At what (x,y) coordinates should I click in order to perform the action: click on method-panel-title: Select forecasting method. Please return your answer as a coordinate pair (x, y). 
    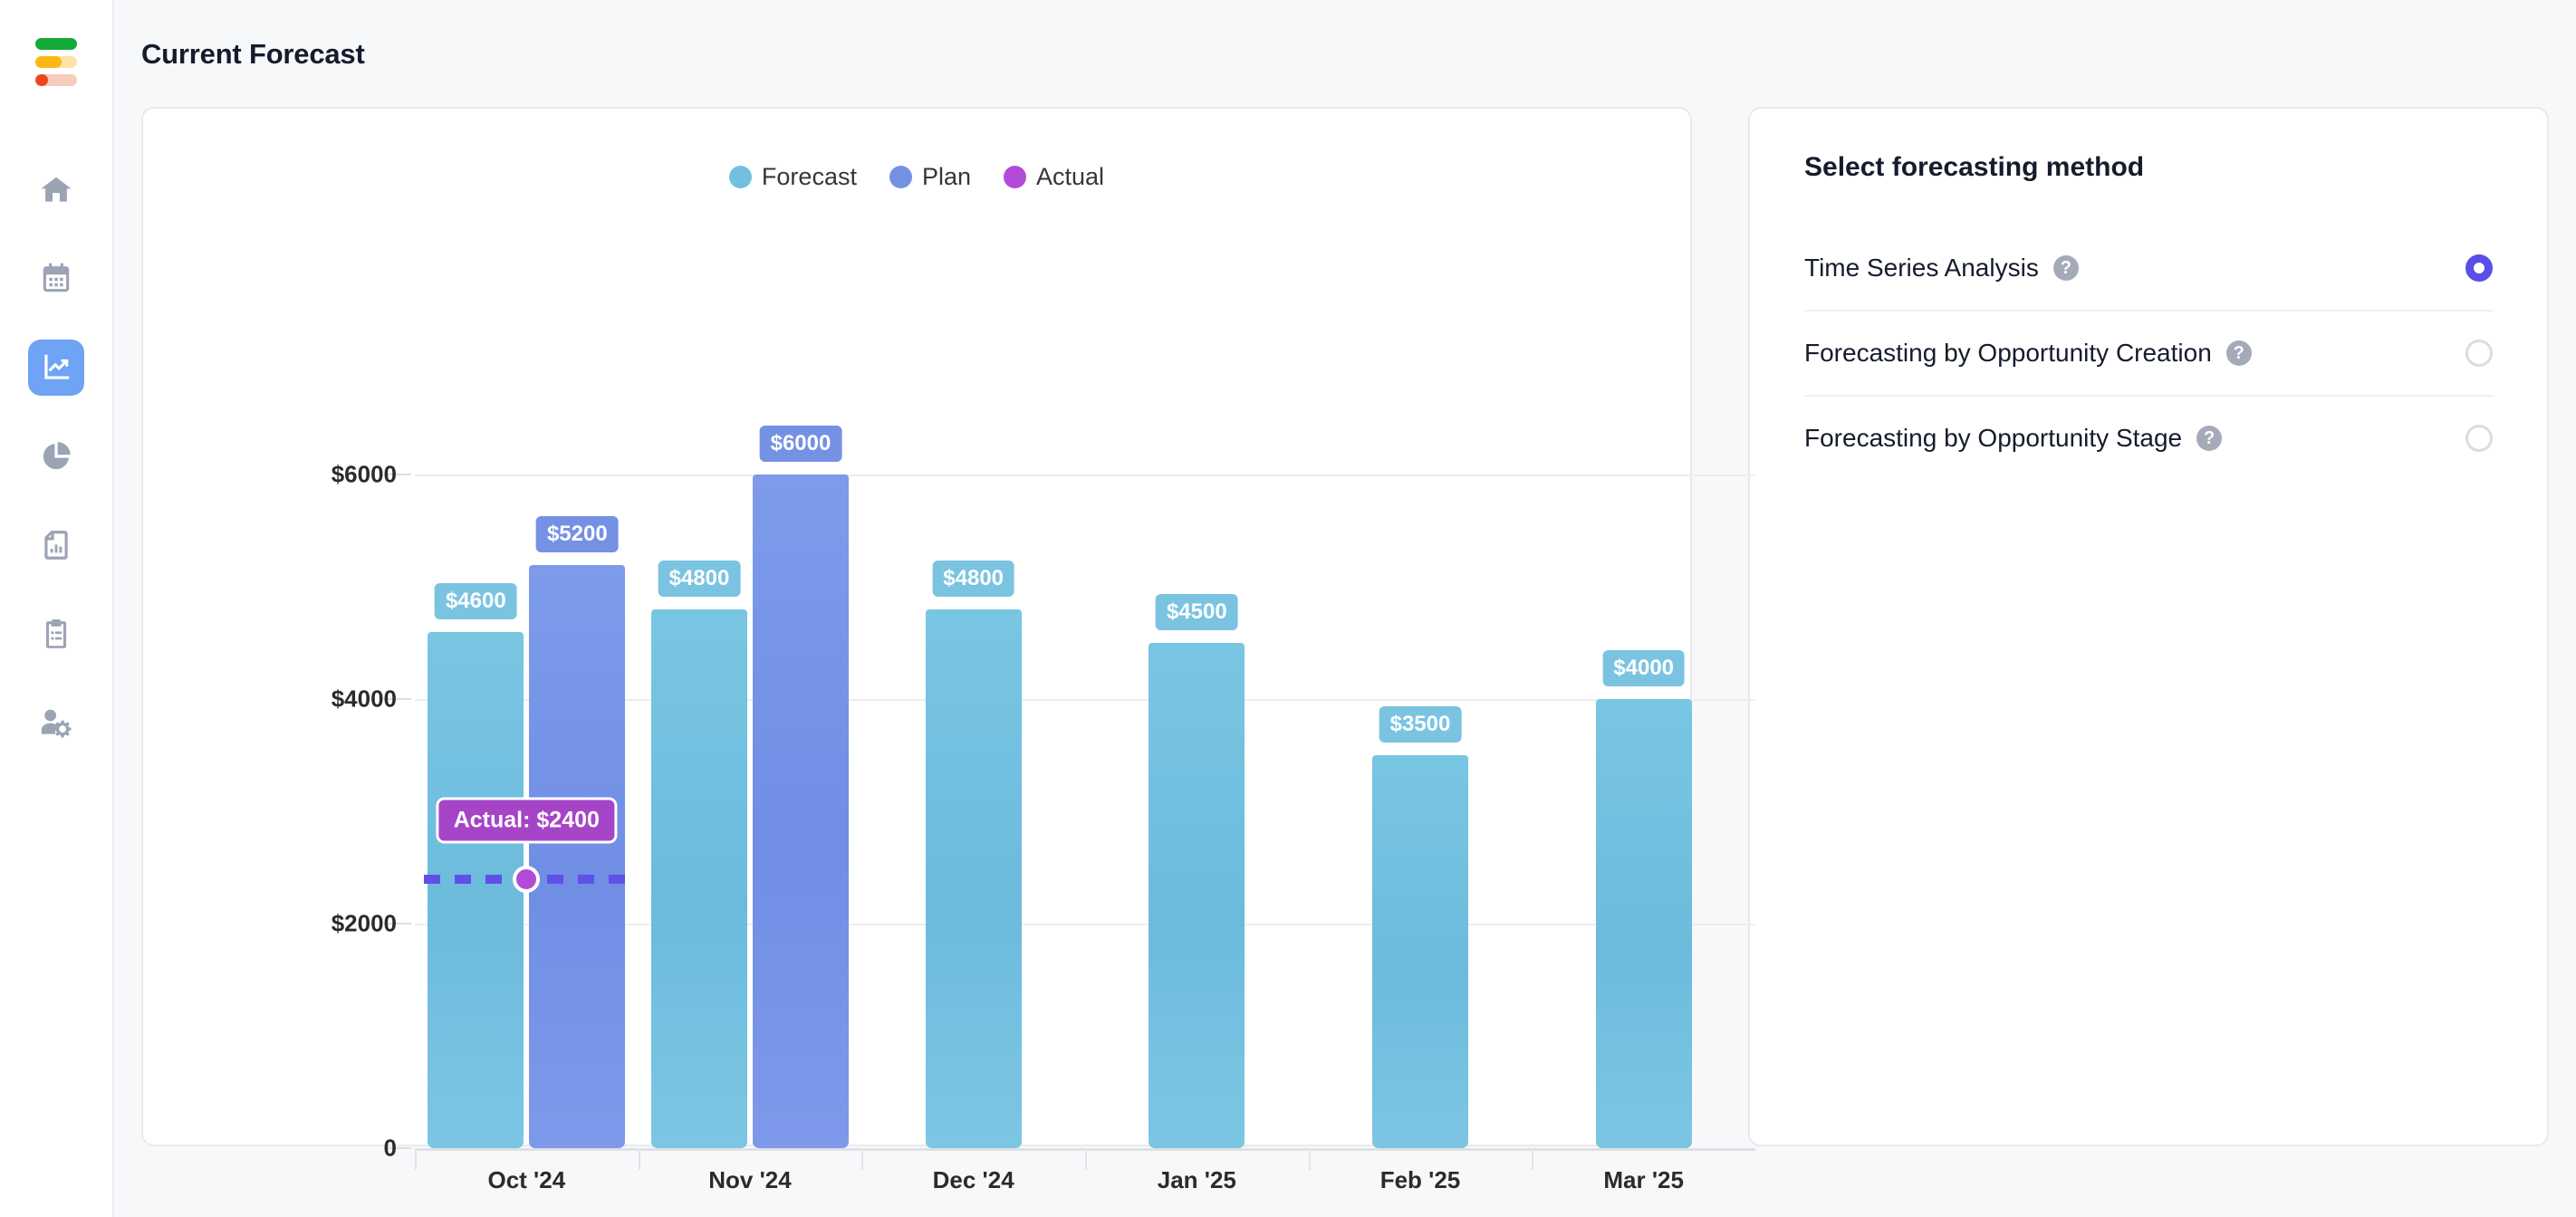
    Looking at the image, I should click on (1974, 167).